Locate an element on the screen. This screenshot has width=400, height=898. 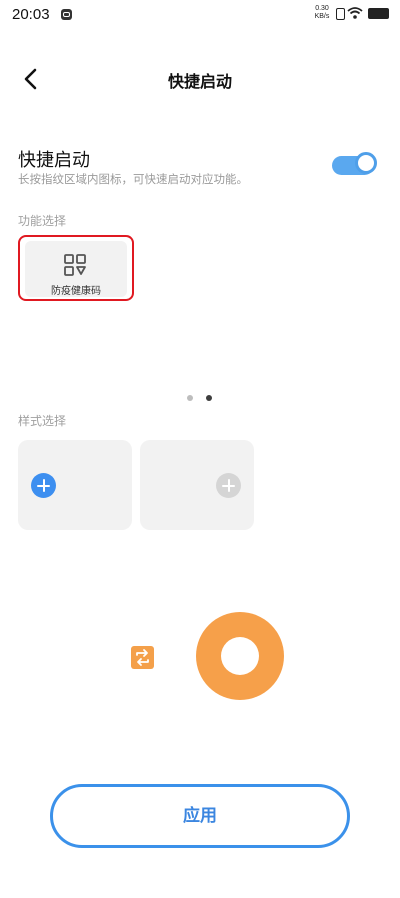
battery-icon is located at coordinates (378, 13).